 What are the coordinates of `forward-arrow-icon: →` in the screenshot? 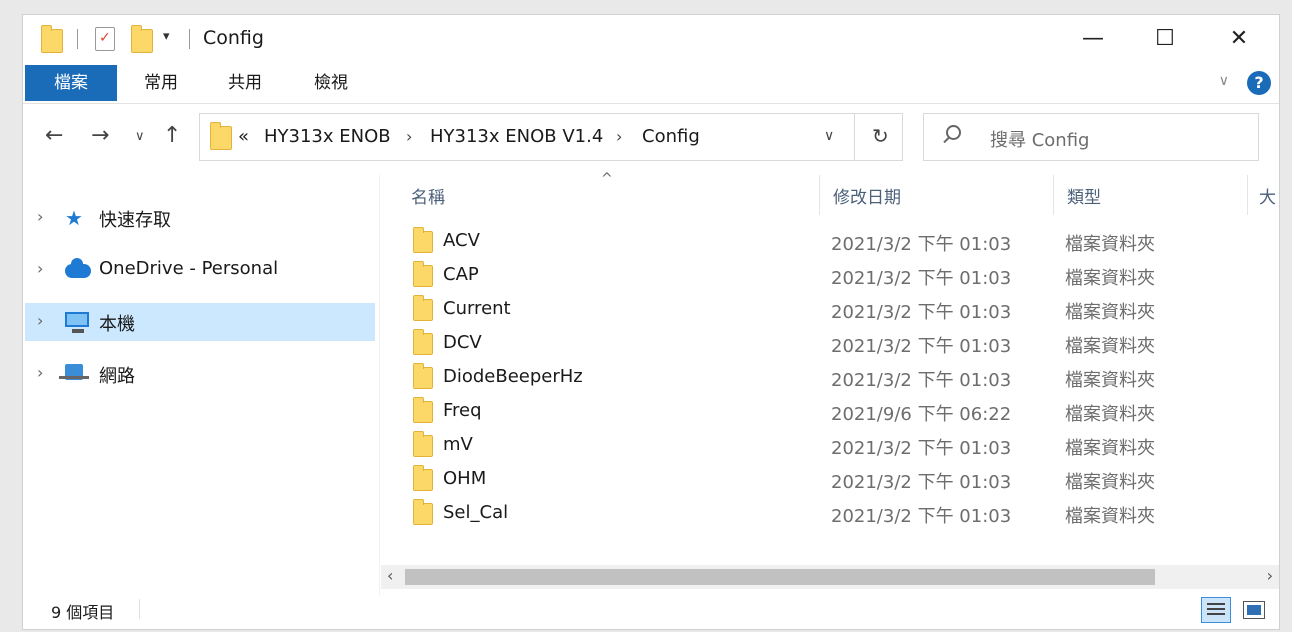 It's located at (100, 135).